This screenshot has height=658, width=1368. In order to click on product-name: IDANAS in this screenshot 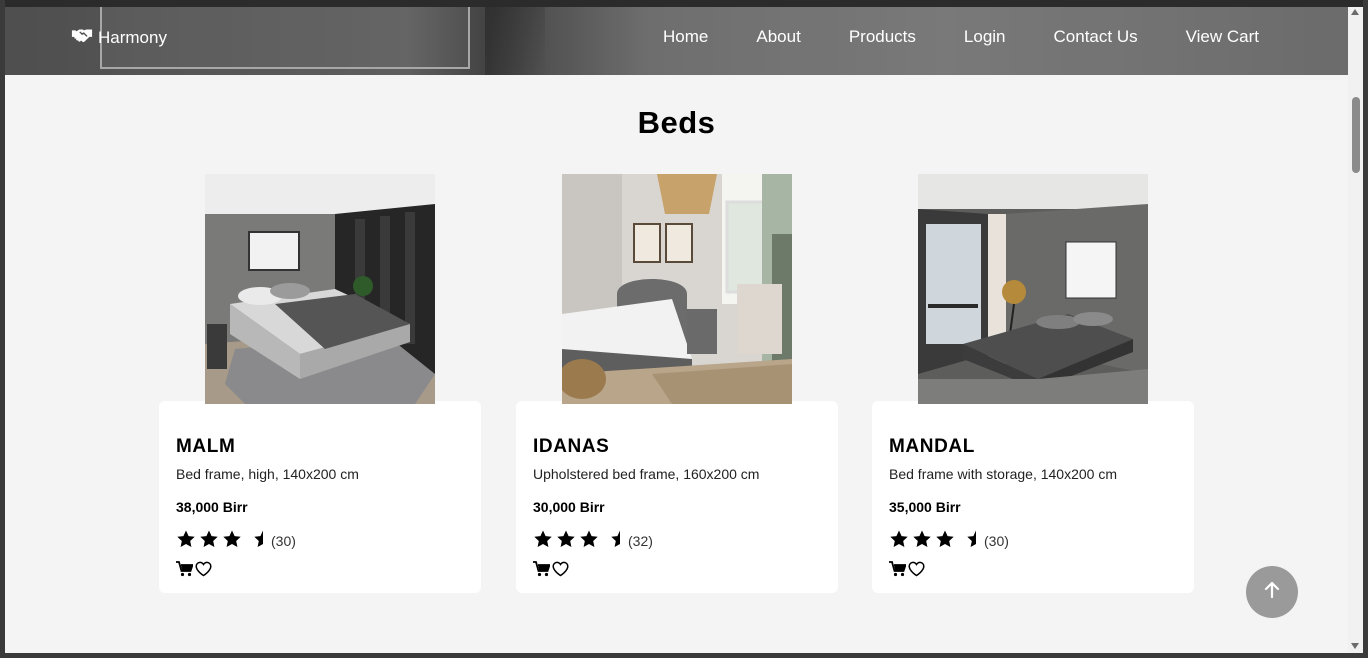, I will do `click(571, 447)`.